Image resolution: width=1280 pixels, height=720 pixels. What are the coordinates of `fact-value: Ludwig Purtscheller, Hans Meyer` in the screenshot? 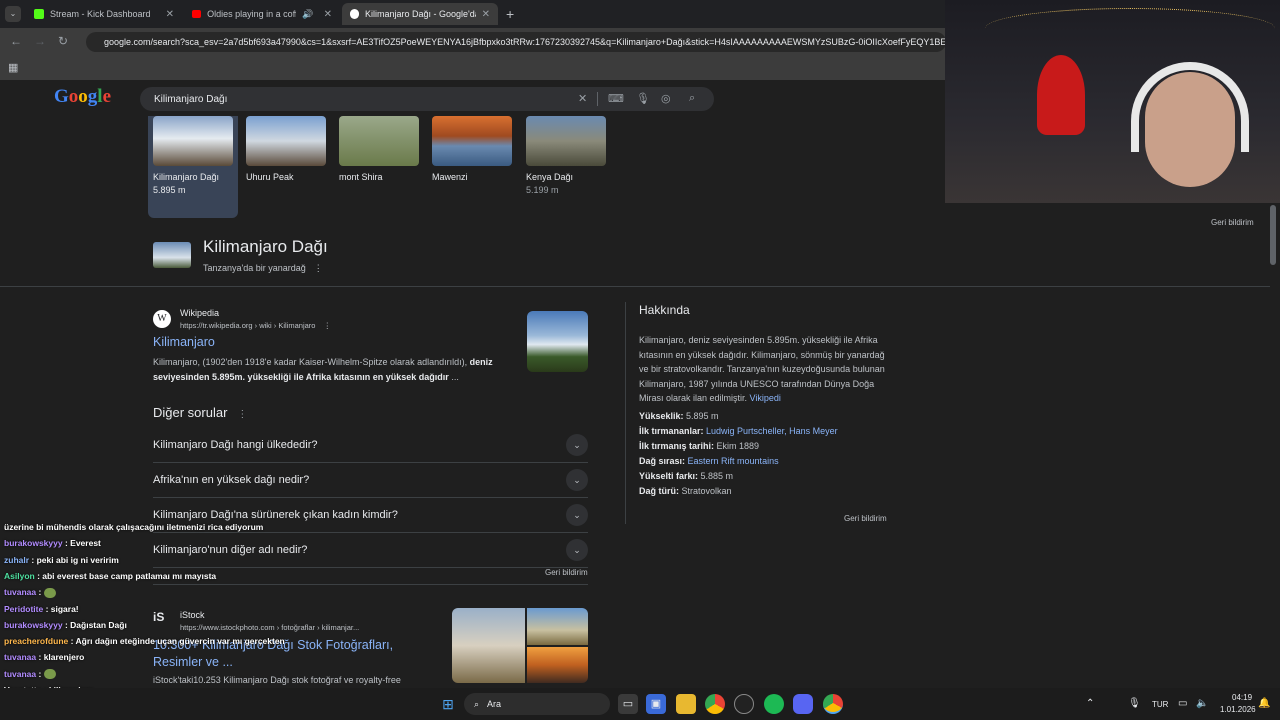 It's located at (772, 431).